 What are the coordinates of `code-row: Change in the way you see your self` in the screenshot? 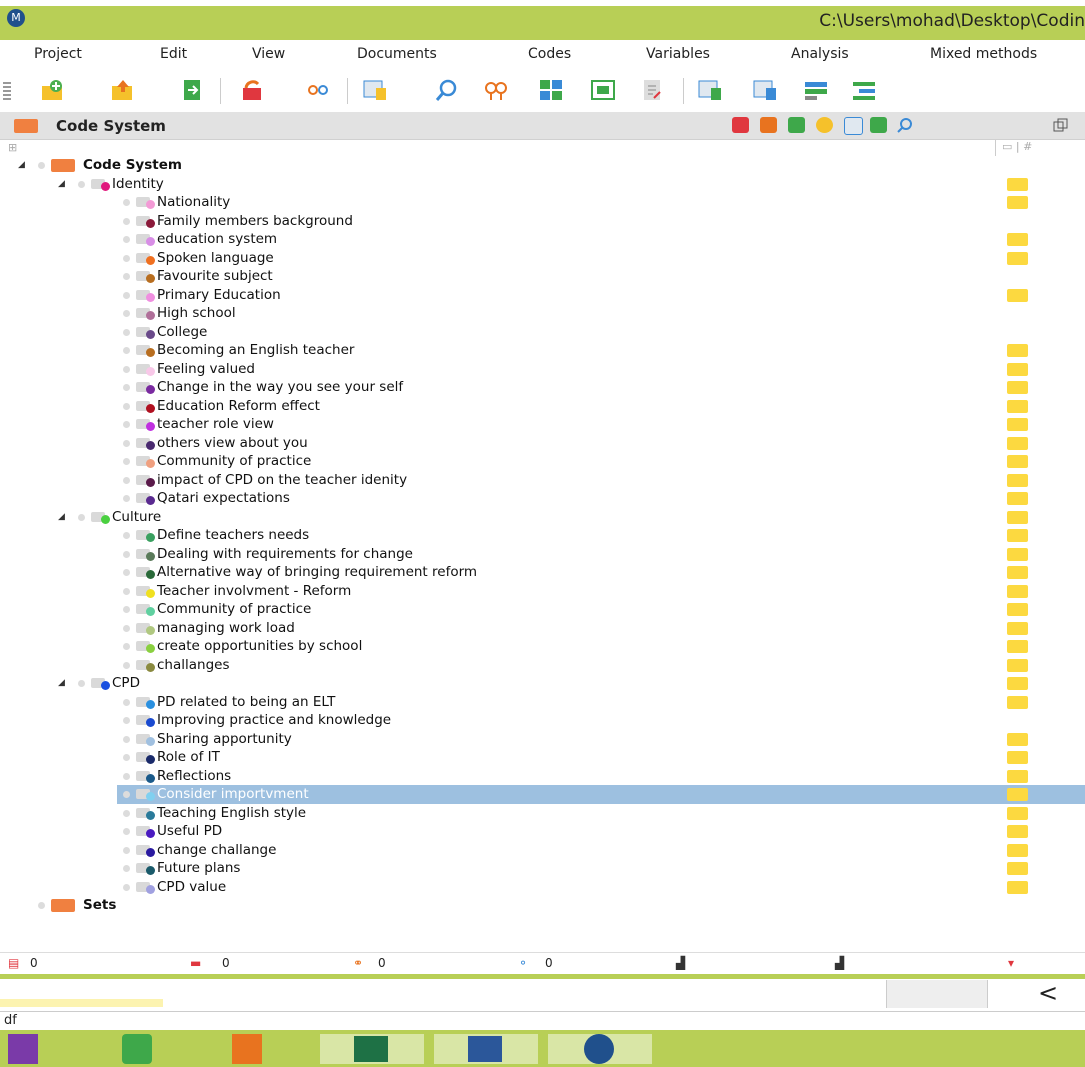 It's located at (542, 387).